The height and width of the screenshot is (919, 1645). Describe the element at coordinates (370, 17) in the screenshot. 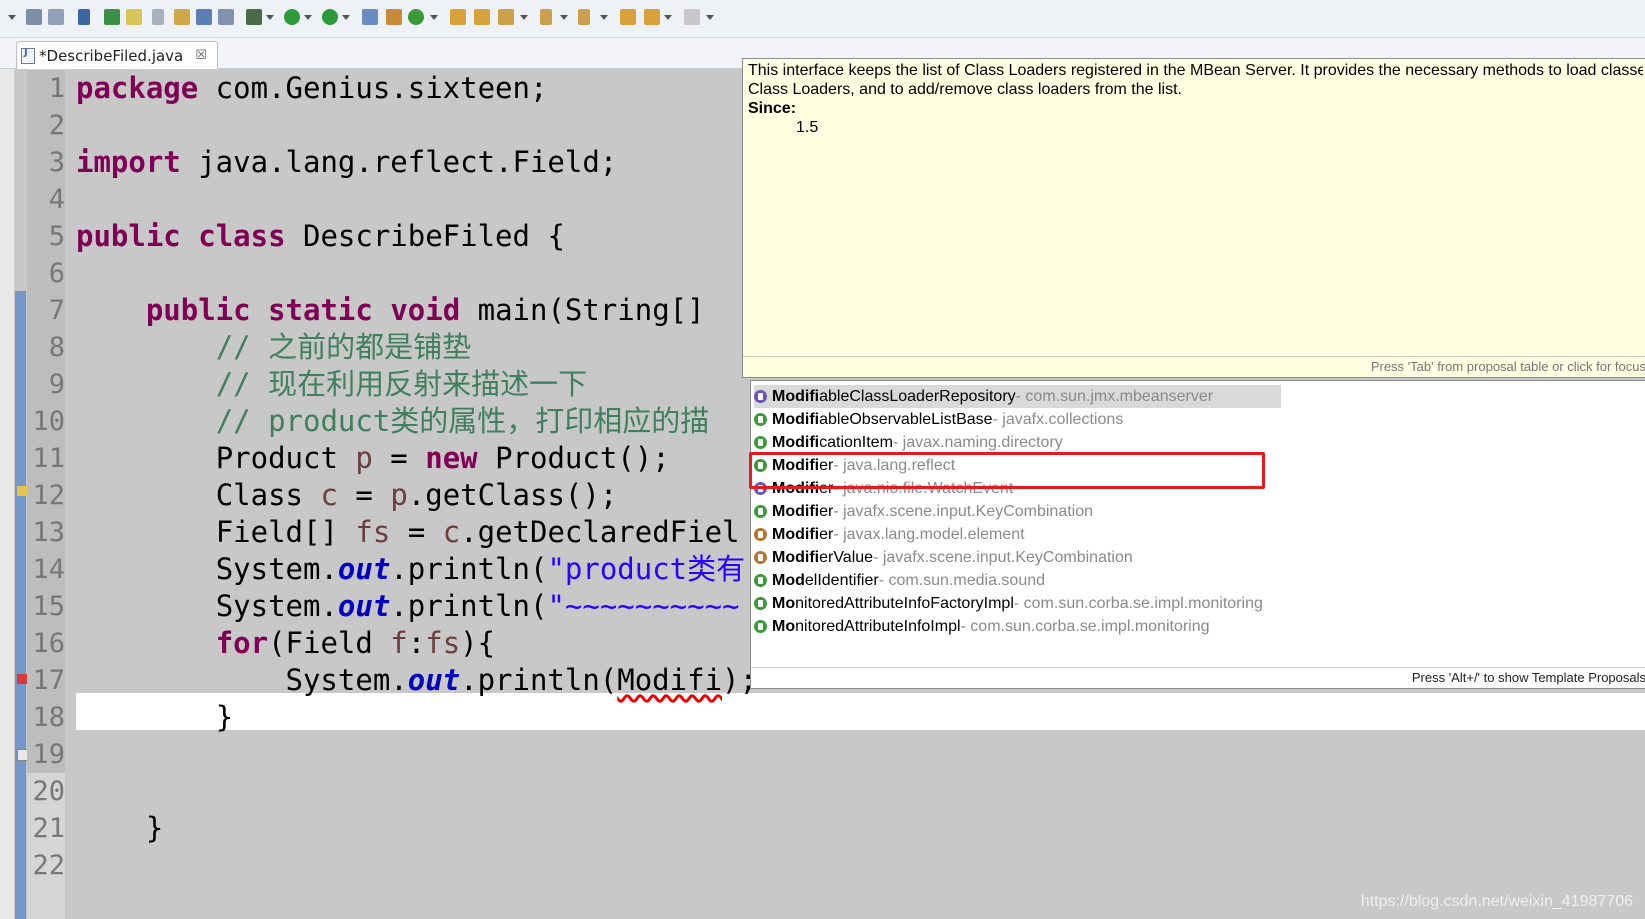

I see `new-java-project-icon` at that location.